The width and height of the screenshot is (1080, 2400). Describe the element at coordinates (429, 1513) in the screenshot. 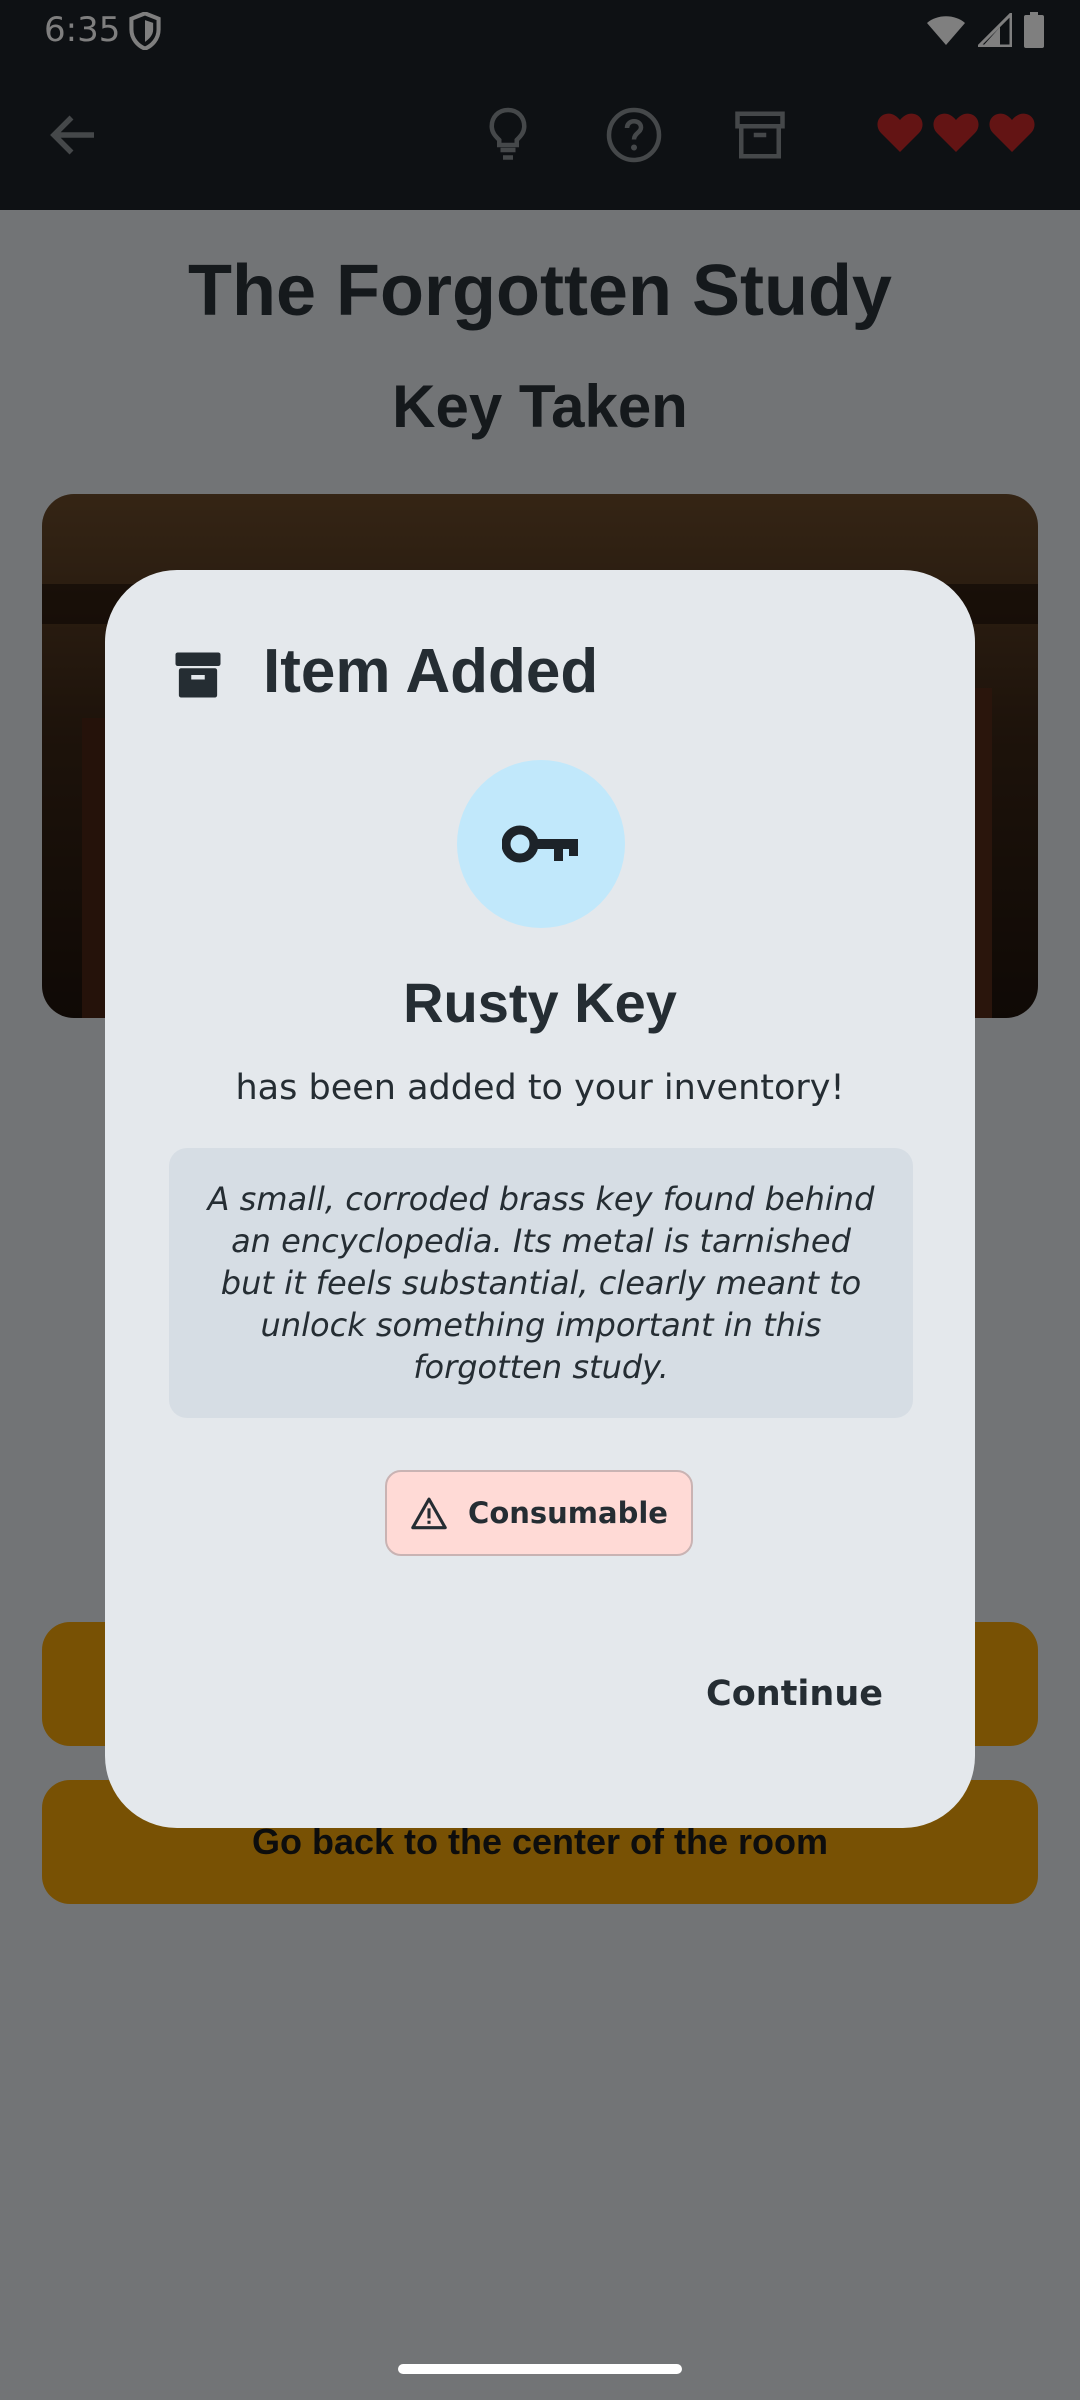

I see `warning-icon` at that location.